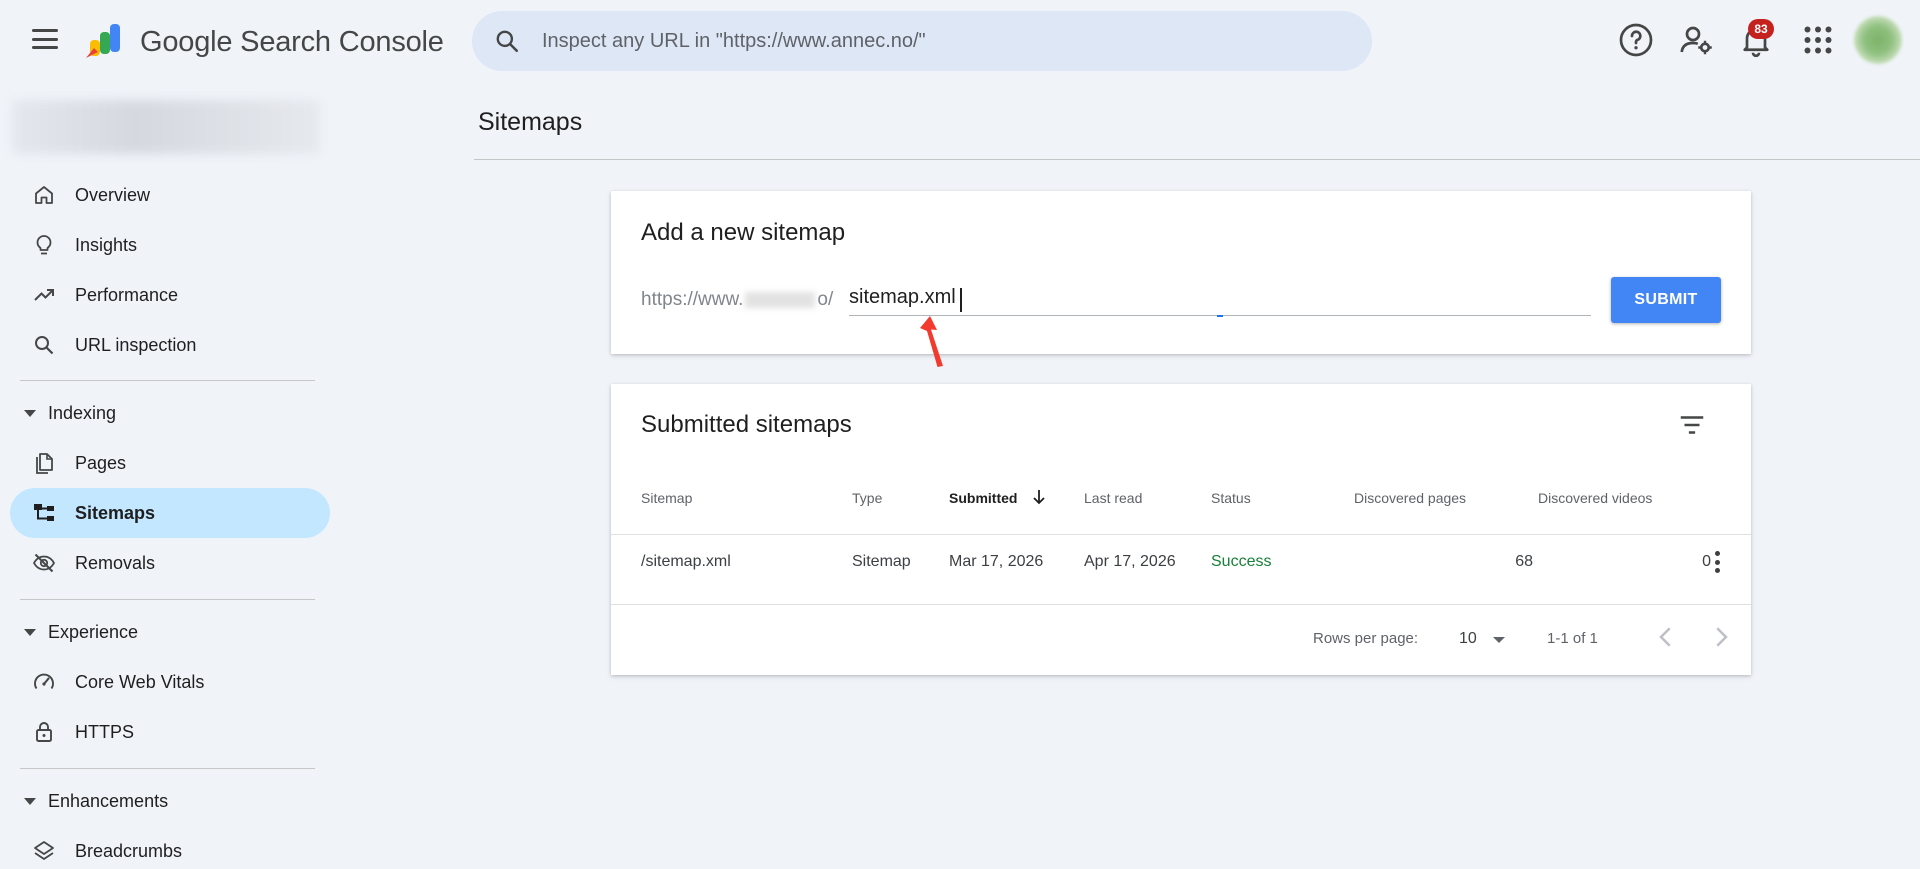 Image resolution: width=1920 pixels, height=869 pixels. What do you see at coordinates (44, 245) in the screenshot?
I see `lightbulb-icon` at bounding box center [44, 245].